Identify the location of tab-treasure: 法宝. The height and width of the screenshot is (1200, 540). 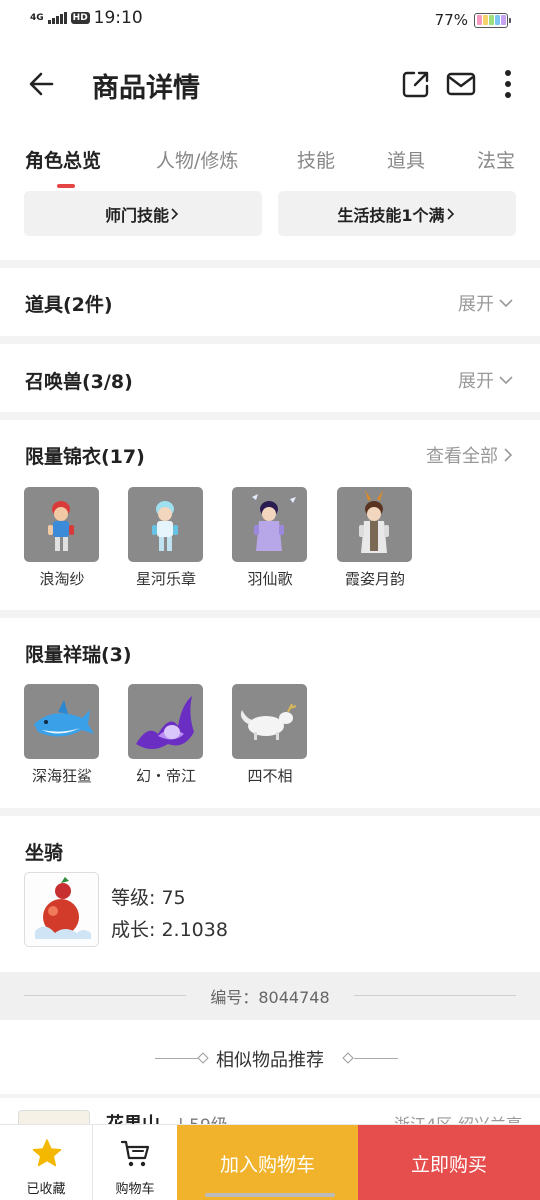
(496, 159).